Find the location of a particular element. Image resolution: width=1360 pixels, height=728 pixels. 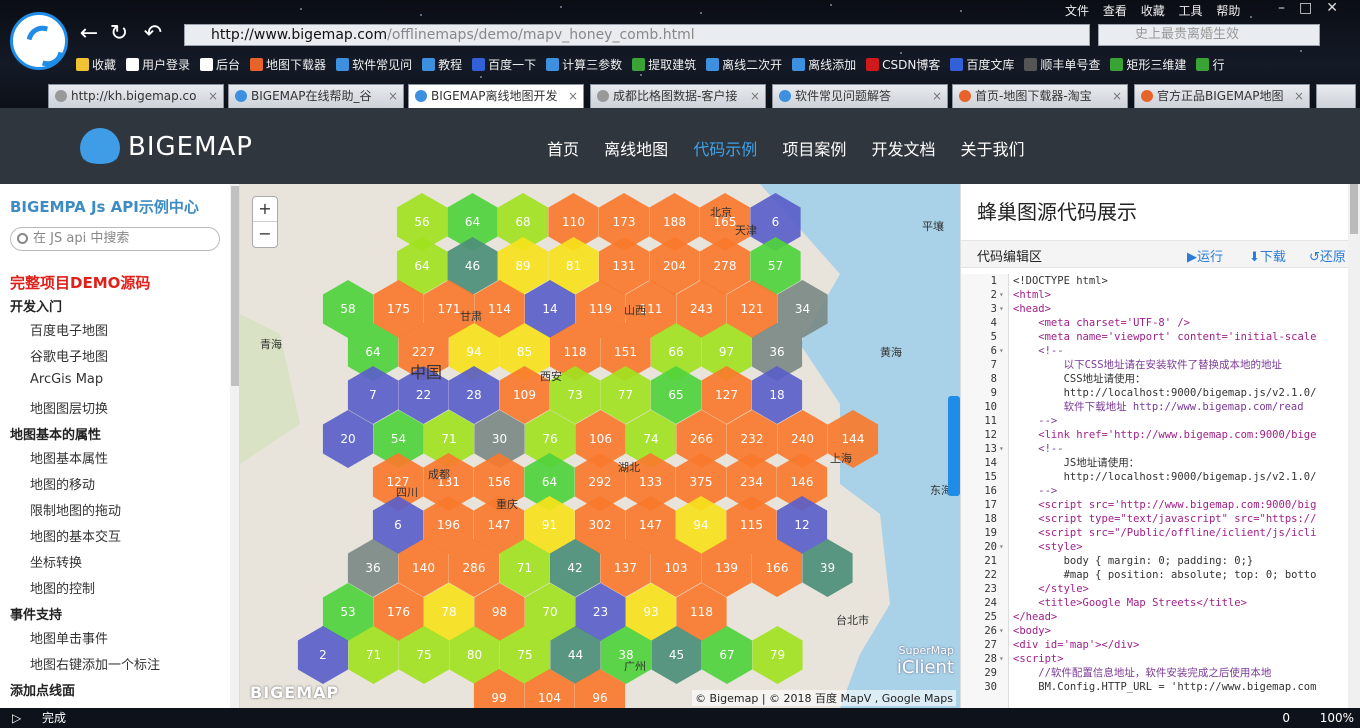

sidebar-item: 坐标转换 is located at coordinates (56, 561).